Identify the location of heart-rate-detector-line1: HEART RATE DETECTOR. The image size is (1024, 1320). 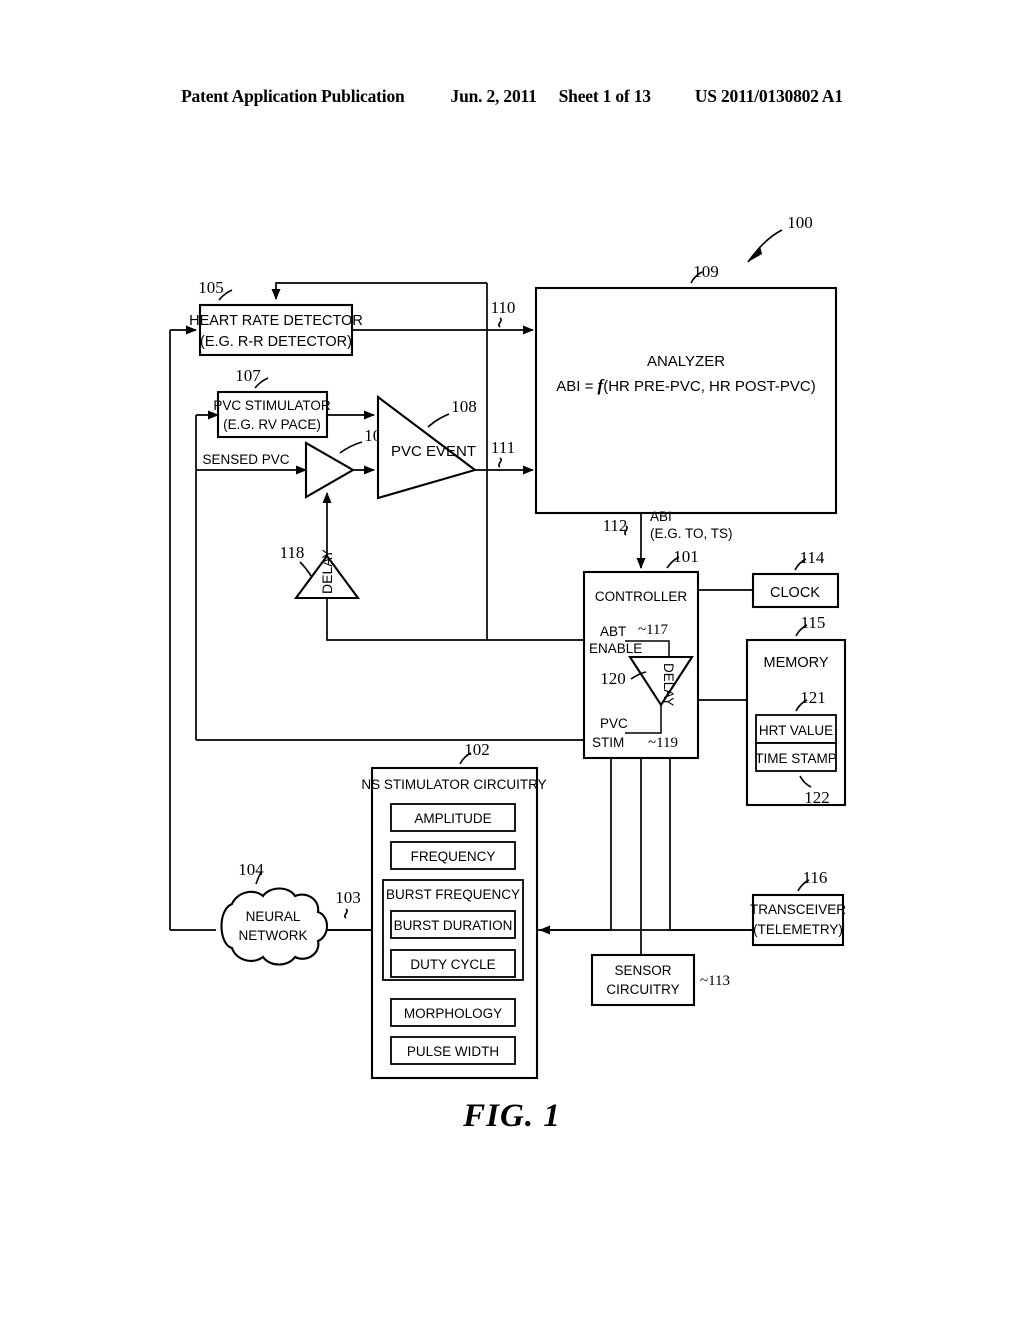
(276, 321).